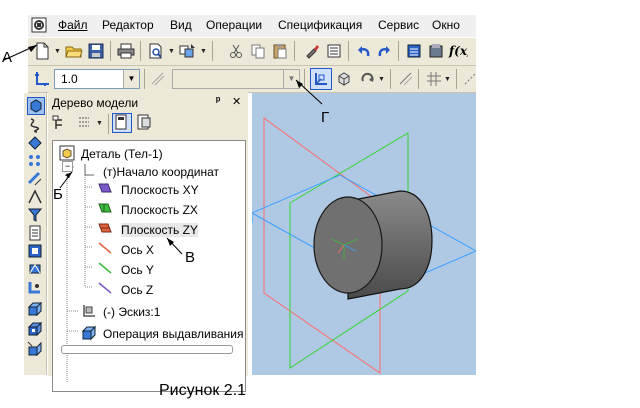 The height and width of the screenshot is (408, 640). Describe the element at coordinates (58, 194) in the screenshot. I see `annotation-b: Б` at that location.